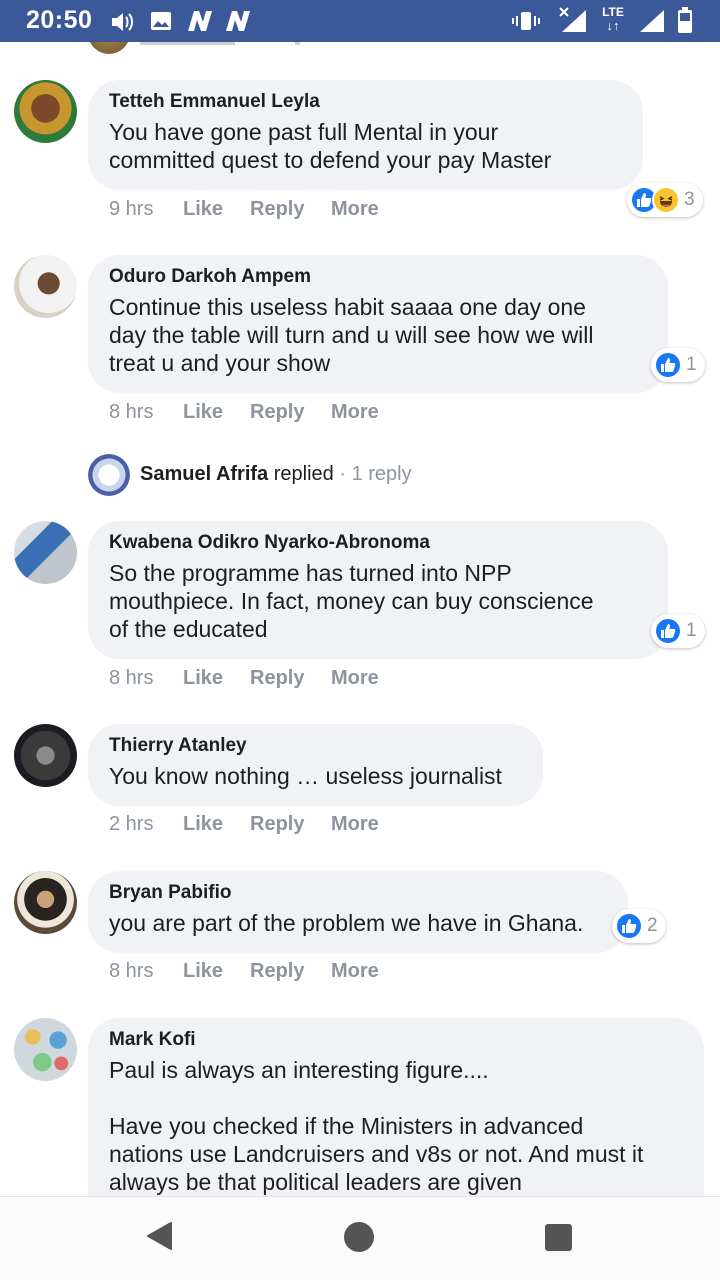 The width and height of the screenshot is (720, 1280). I want to click on timestamp: 2 hrs, so click(131, 824).